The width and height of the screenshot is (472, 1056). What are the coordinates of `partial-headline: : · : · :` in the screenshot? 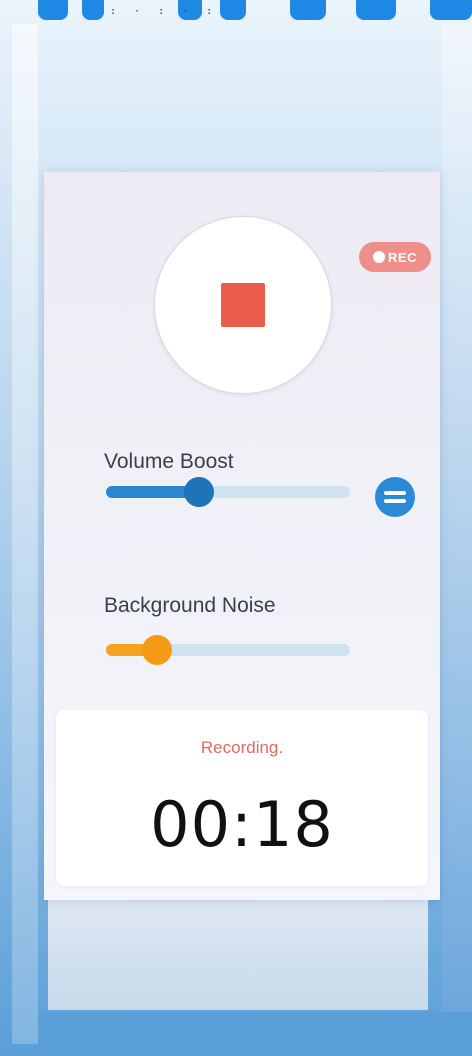 It's located at (236, 11).